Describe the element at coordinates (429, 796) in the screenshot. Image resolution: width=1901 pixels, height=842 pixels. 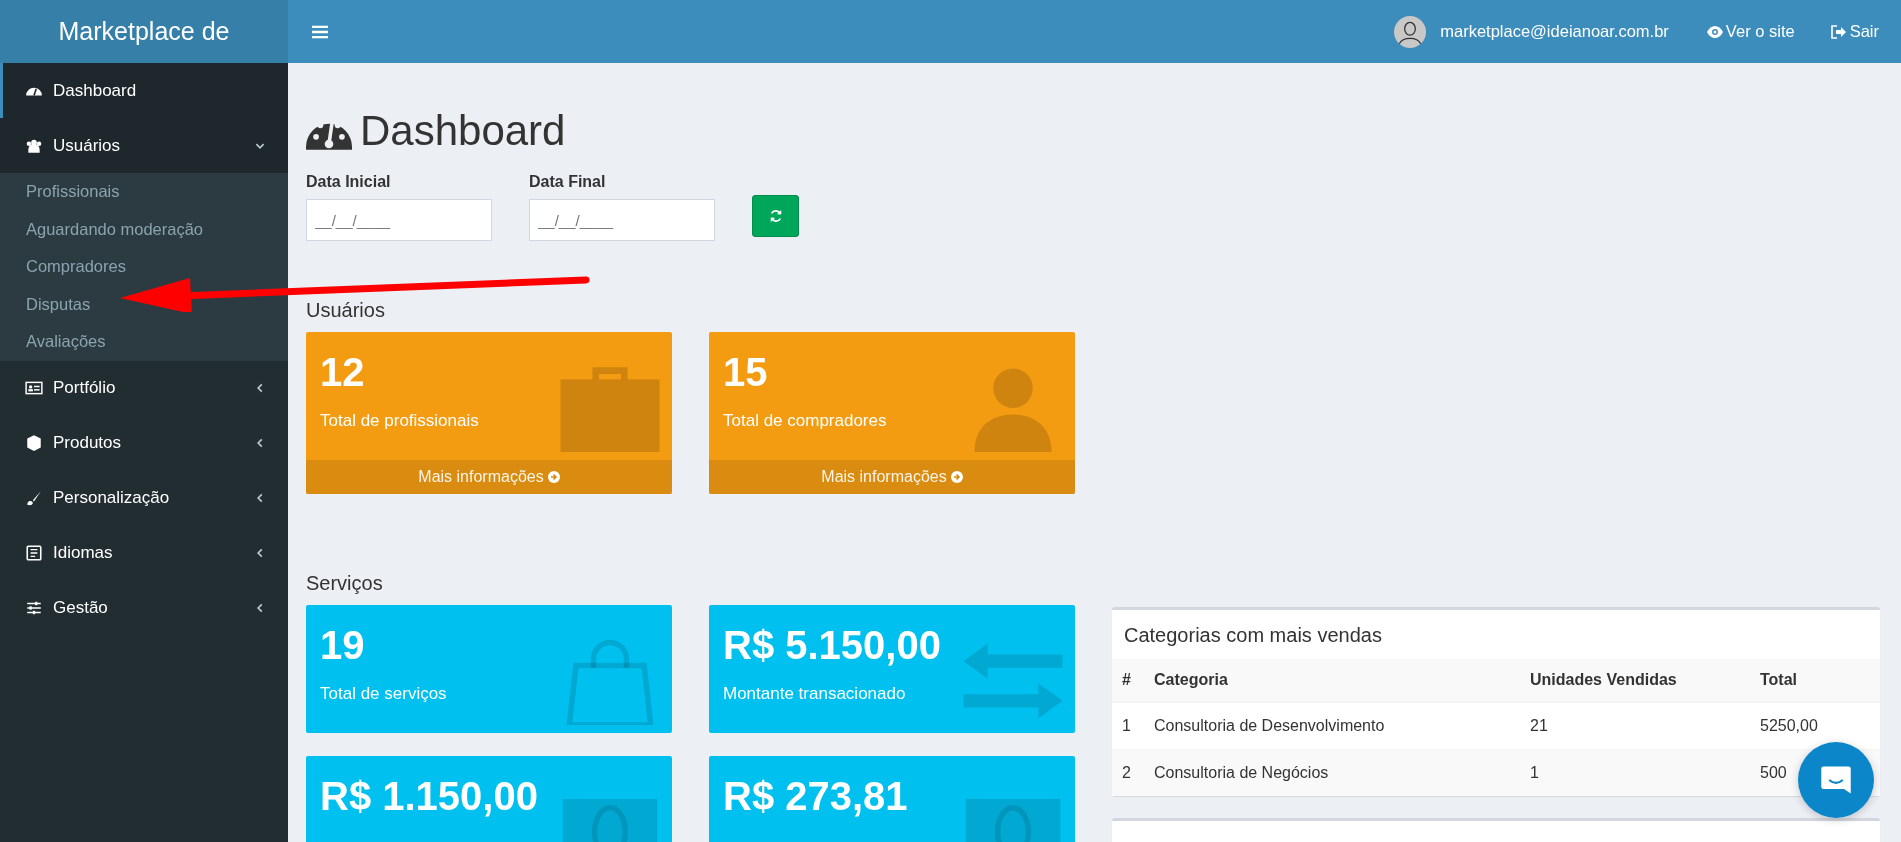
I see `stat-value: R$ 1.150,00` at that location.